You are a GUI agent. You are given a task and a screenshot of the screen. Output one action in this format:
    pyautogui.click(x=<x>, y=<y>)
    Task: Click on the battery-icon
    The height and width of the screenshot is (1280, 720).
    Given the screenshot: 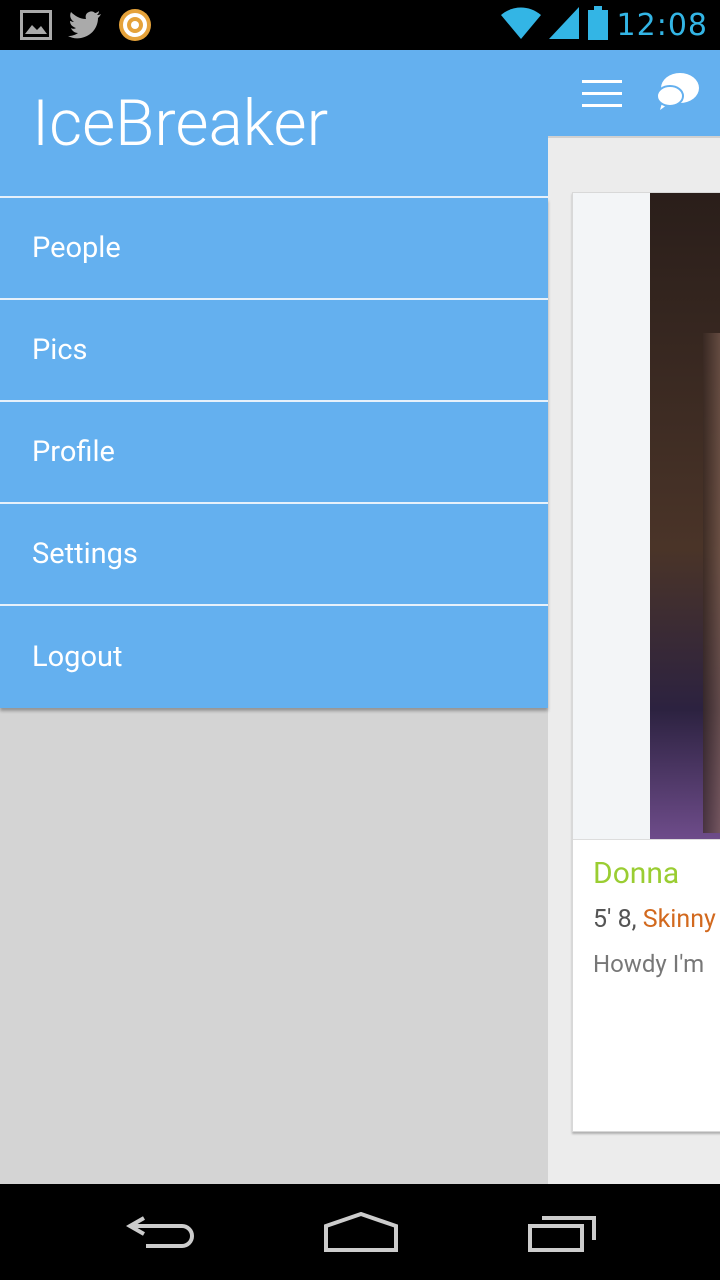 What is the action you would take?
    pyautogui.click(x=598, y=25)
    